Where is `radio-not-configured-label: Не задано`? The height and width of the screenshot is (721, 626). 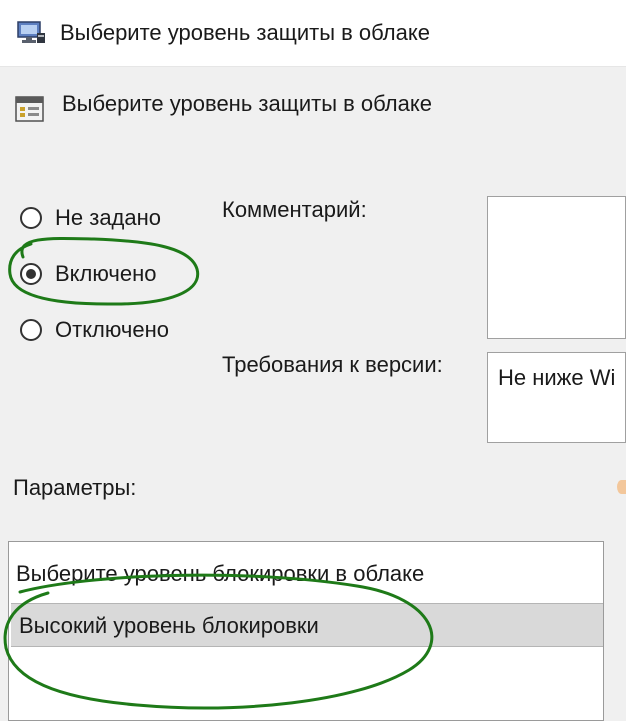
radio-not-configured-label: Не задано is located at coordinates (108, 217).